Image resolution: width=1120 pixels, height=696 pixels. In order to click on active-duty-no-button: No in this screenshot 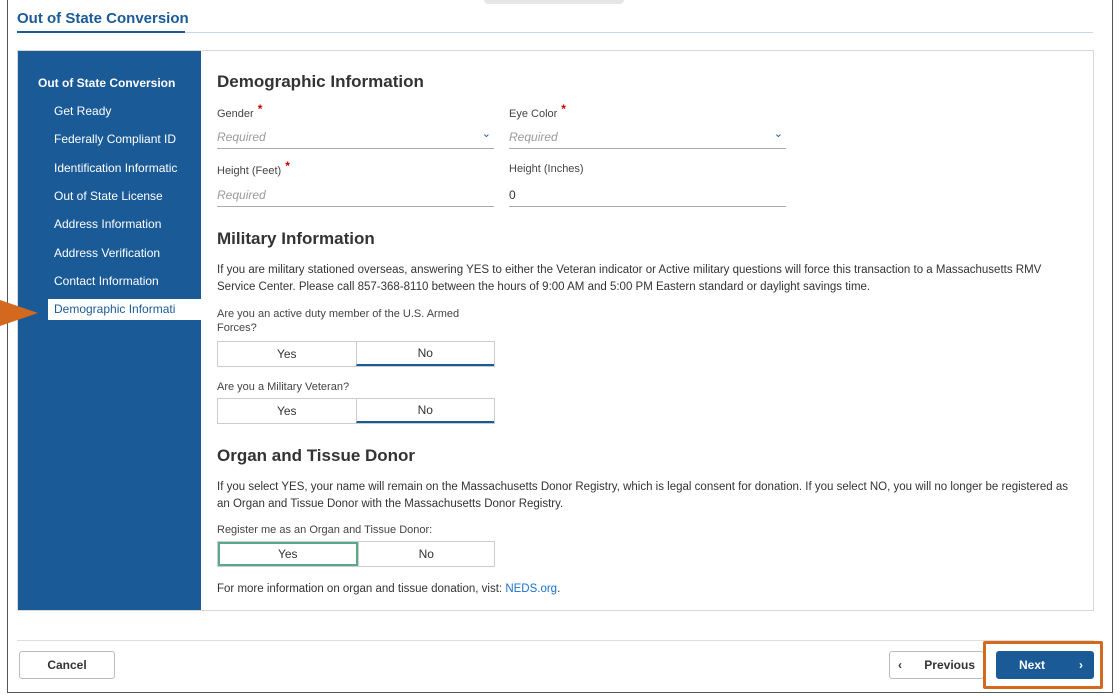, I will do `click(424, 354)`.